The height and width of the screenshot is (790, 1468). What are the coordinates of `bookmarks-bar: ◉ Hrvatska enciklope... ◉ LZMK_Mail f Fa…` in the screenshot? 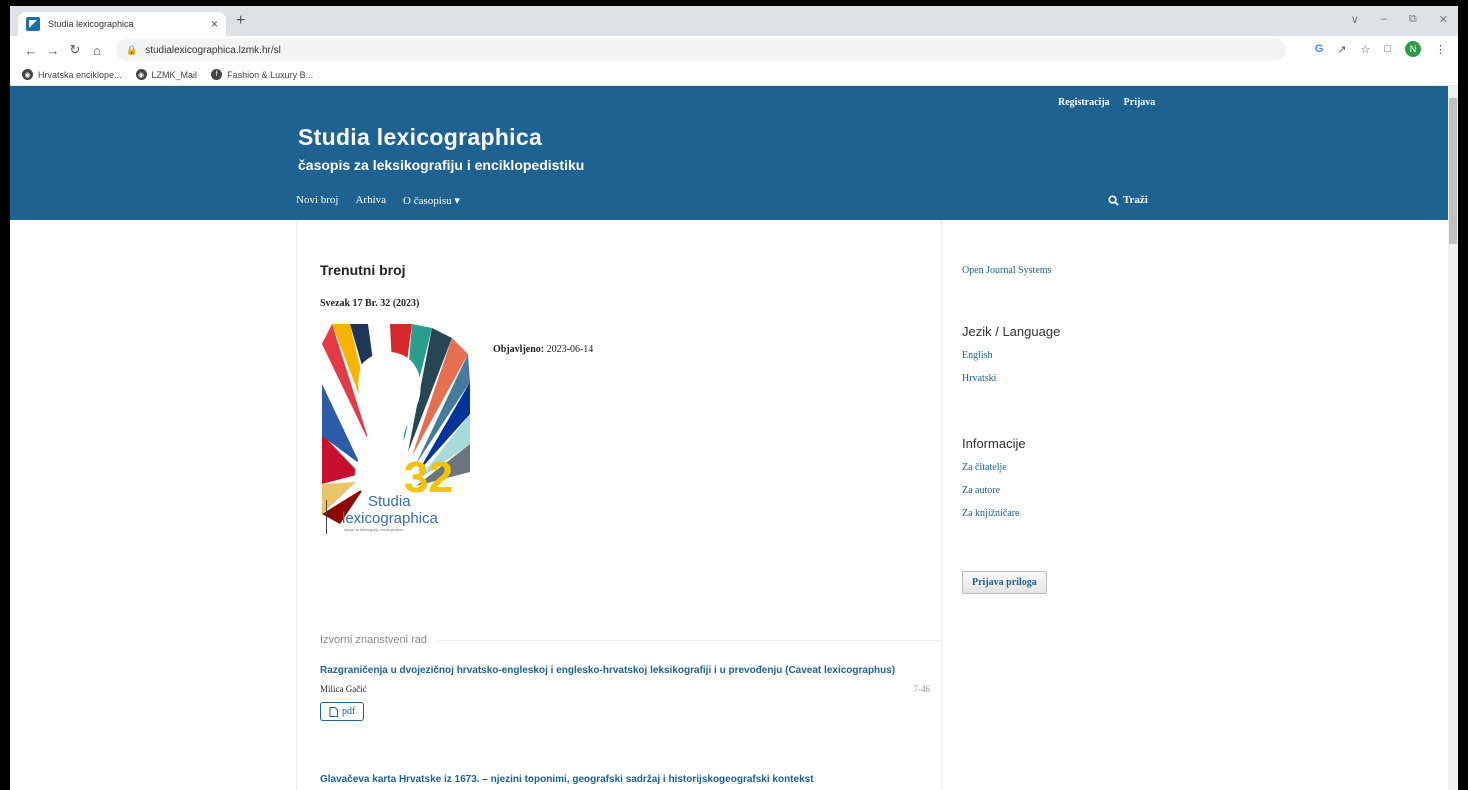 It's located at (734, 75).